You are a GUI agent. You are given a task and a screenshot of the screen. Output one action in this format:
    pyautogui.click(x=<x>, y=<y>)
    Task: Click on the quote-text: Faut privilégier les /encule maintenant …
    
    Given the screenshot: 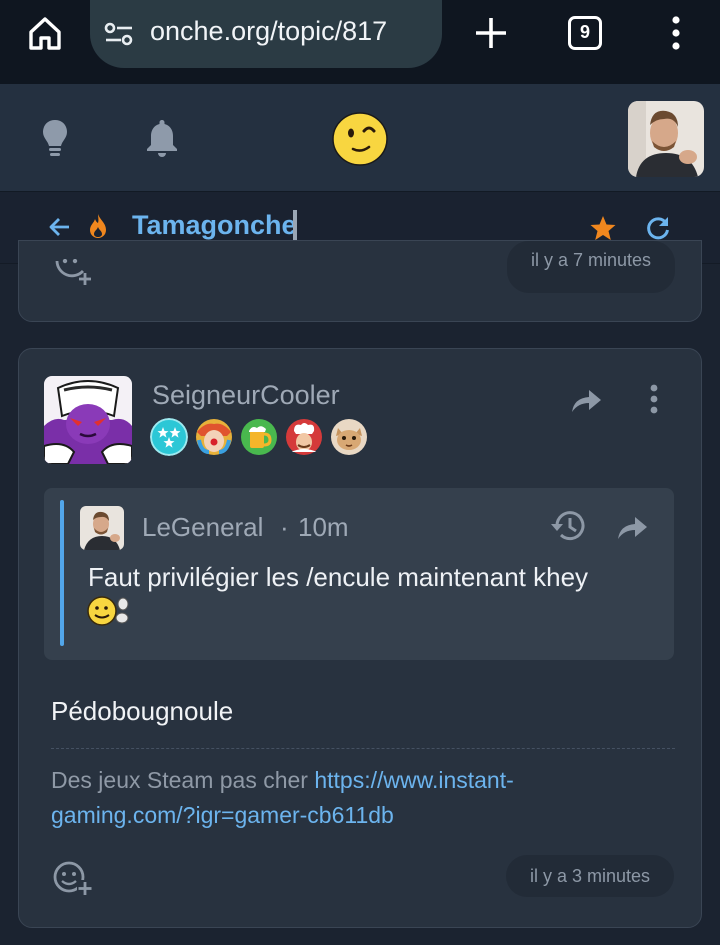 What is the action you would take?
    pyautogui.click(x=338, y=577)
    